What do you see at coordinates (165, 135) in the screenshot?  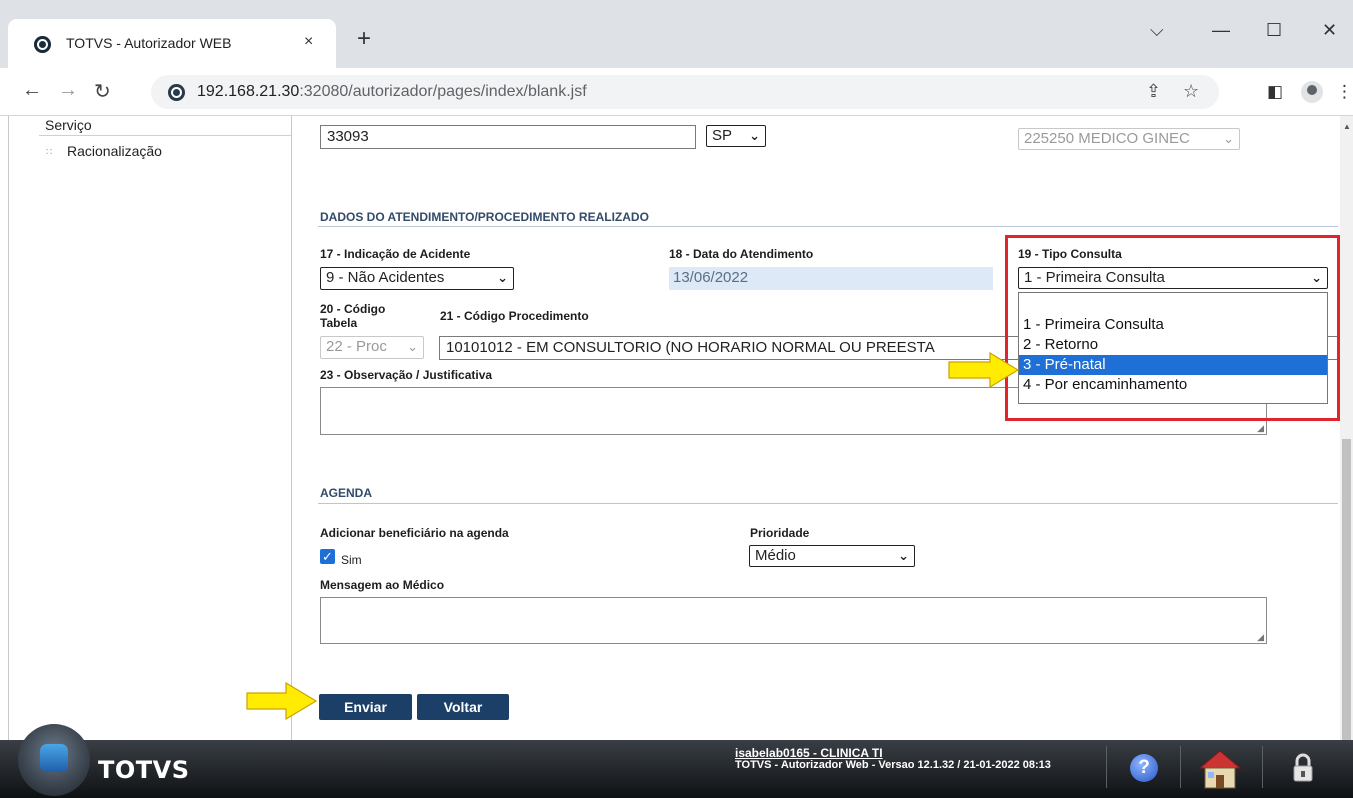 I see `sidebar-divider` at bounding box center [165, 135].